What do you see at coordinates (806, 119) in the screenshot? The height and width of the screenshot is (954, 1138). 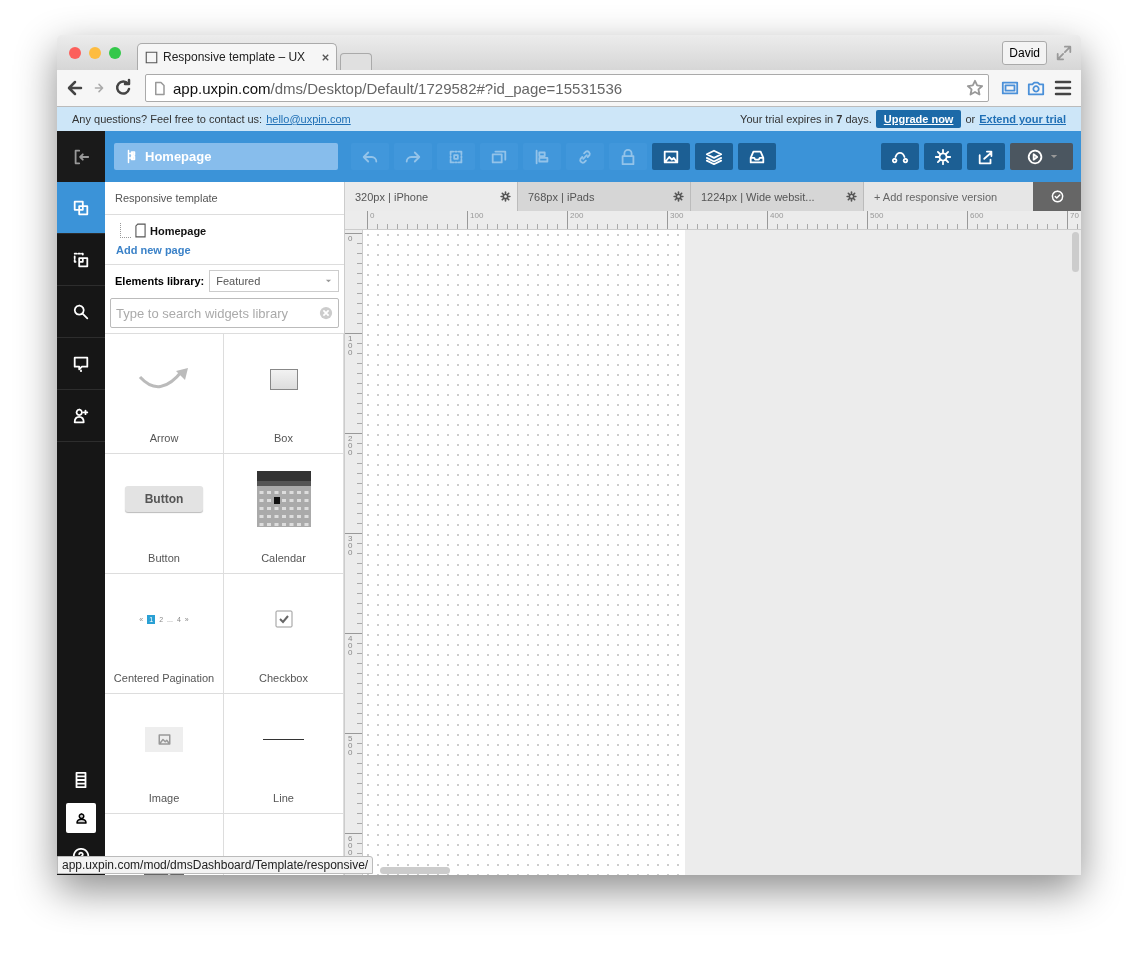 I see `trial-text: Your trial expires in 7 days.` at bounding box center [806, 119].